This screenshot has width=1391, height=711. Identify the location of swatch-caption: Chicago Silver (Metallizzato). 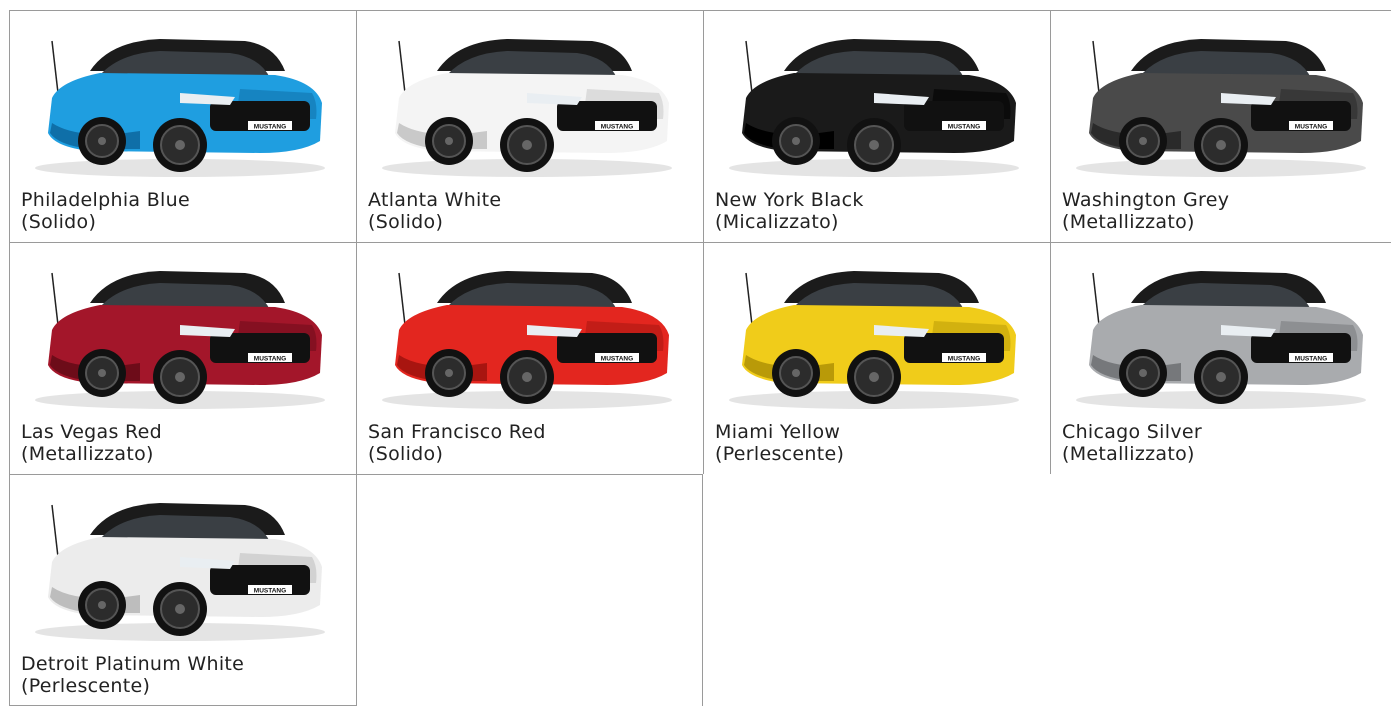
(1132, 443).